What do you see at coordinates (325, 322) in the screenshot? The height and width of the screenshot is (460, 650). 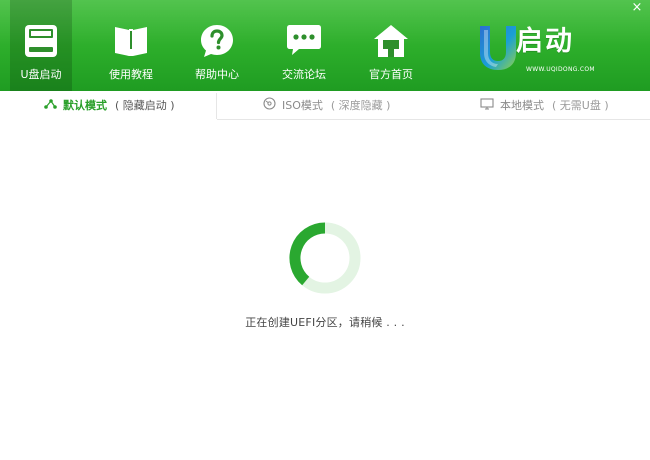 I see `status-message: 正在创建UEFI分区，请稍候 . . .` at bounding box center [325, 322].